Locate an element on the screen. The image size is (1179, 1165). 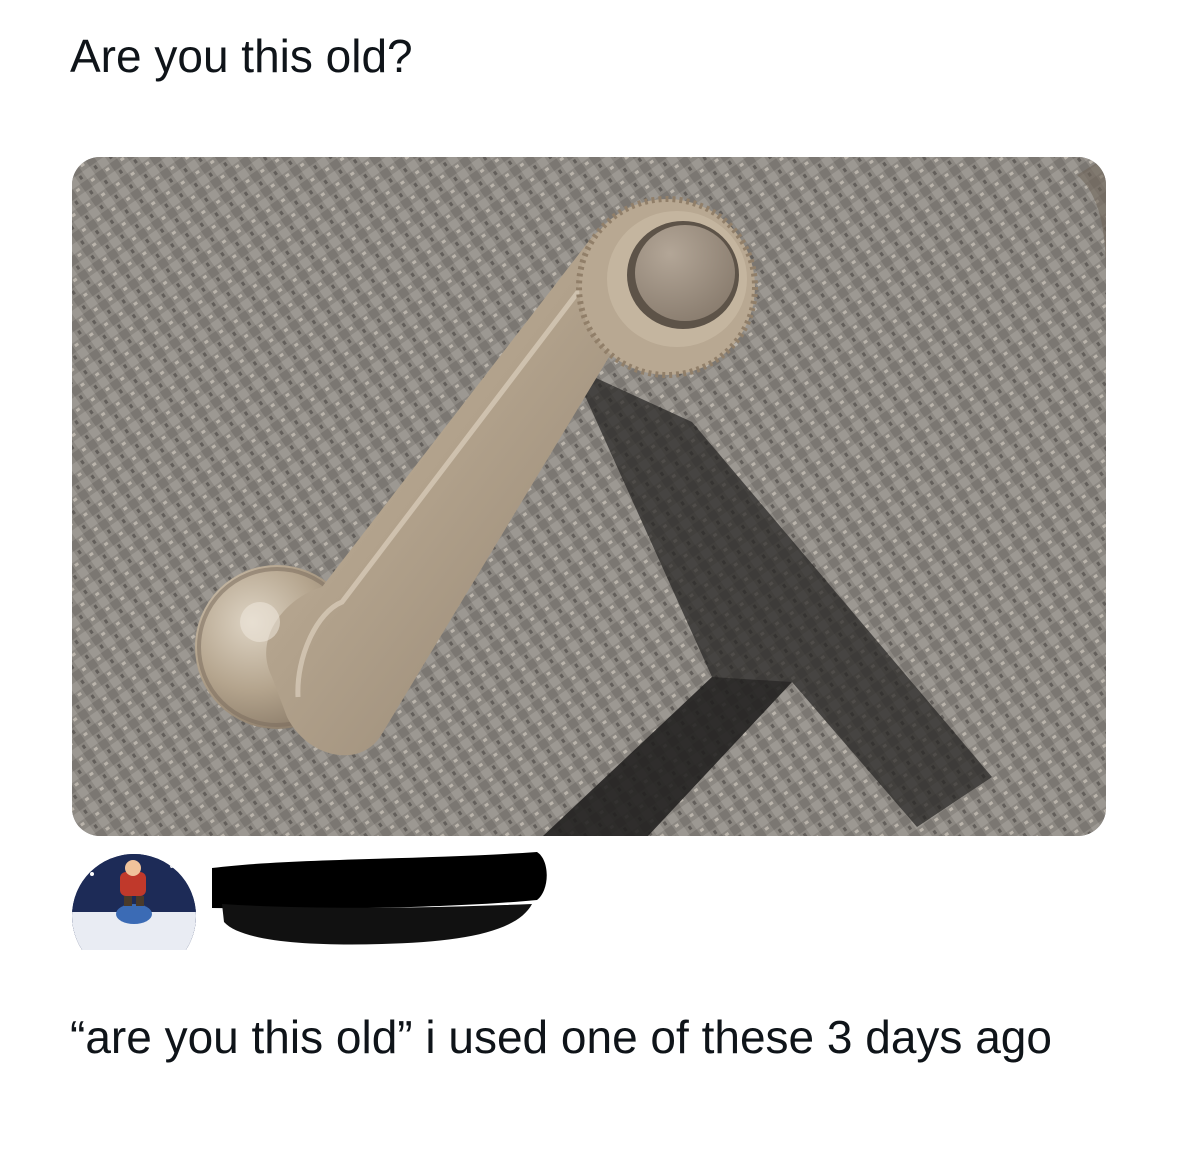
redaction-scribble-icon is located at coordinates (379, 898).